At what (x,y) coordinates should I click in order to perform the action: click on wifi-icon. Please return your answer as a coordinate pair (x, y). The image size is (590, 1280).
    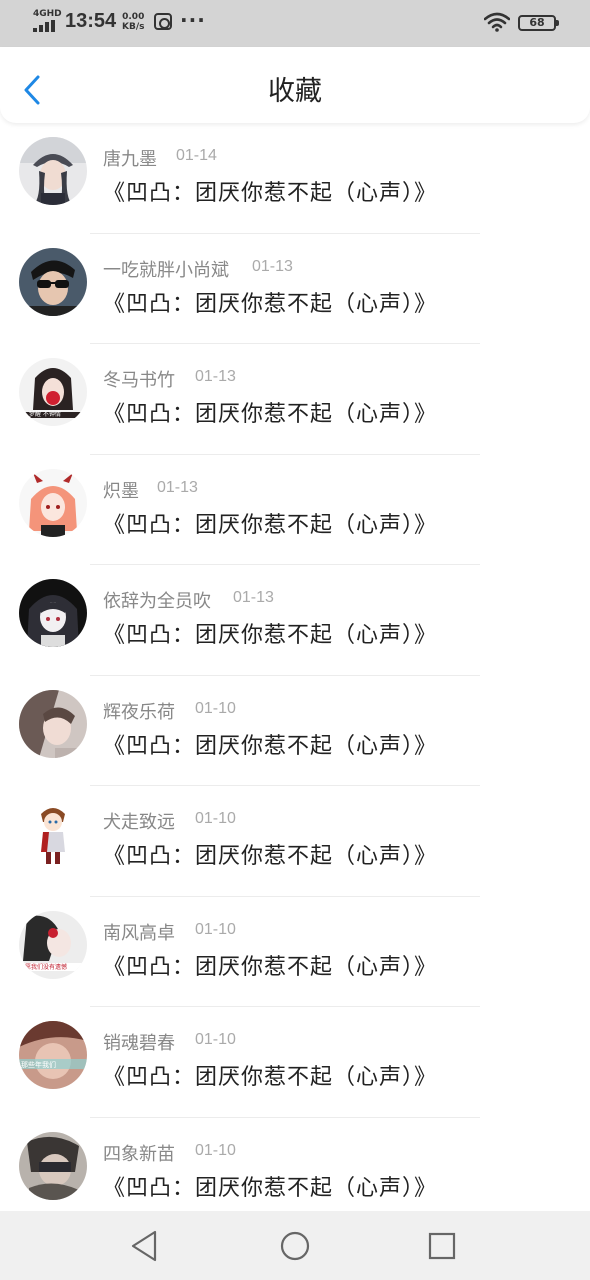
    Looking at the image, I should click on (497, 22).